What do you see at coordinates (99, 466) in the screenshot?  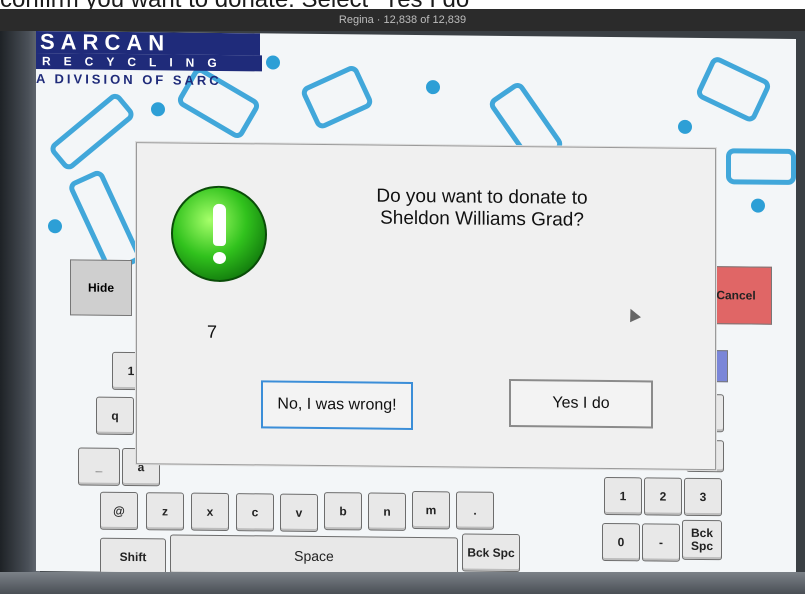 I see `key-underscore: _` at bounding box center [99, 466].